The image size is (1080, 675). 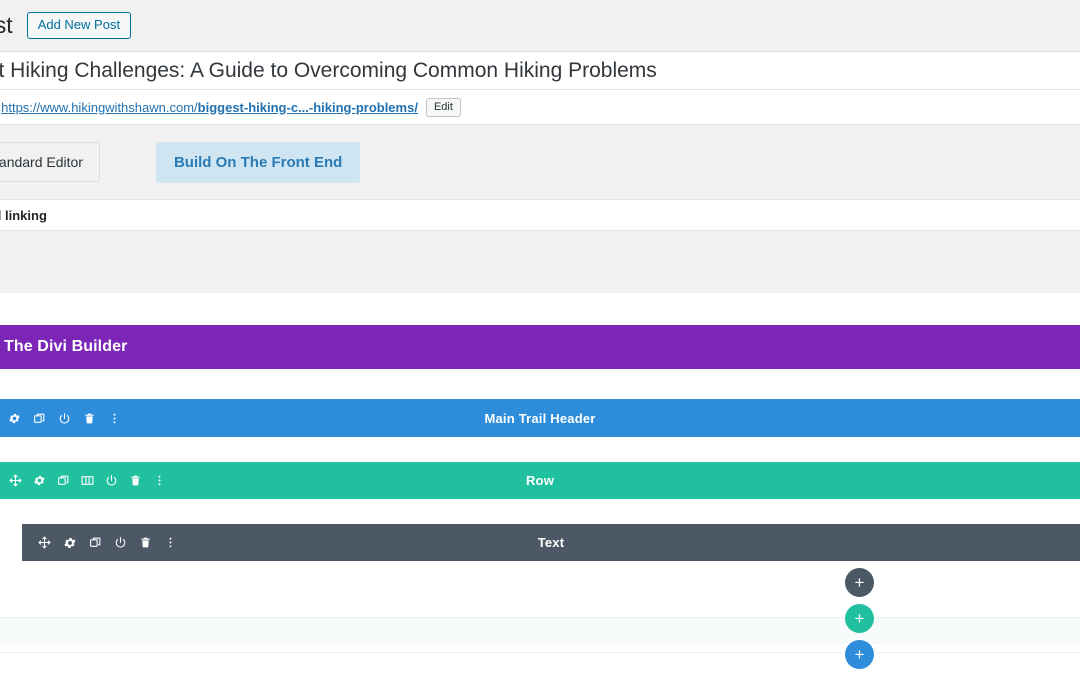 I want to click on module-bar: Text, so click(x=551, y=542).